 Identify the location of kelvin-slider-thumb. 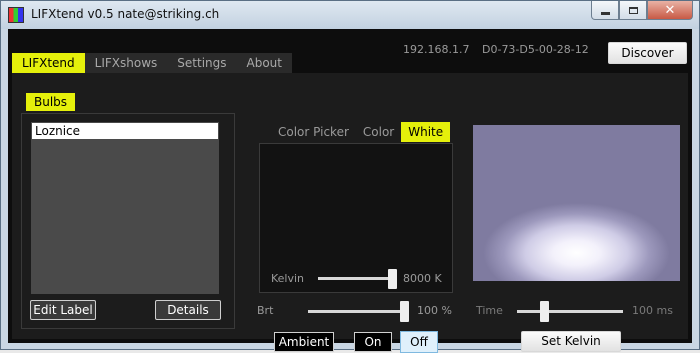
(392, 279).